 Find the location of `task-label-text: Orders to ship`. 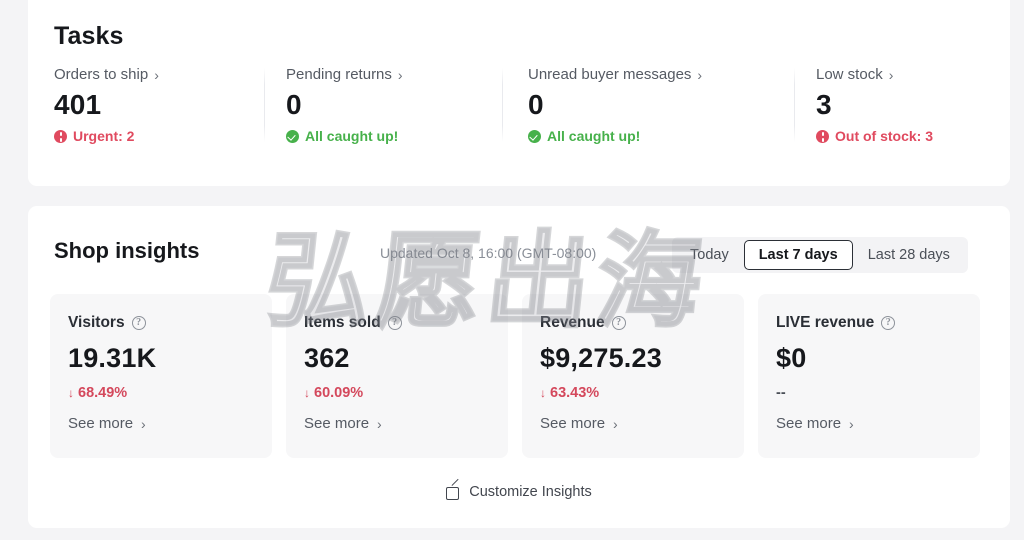

task-label-text: Orders to ship is located at coordinates (101, 74).